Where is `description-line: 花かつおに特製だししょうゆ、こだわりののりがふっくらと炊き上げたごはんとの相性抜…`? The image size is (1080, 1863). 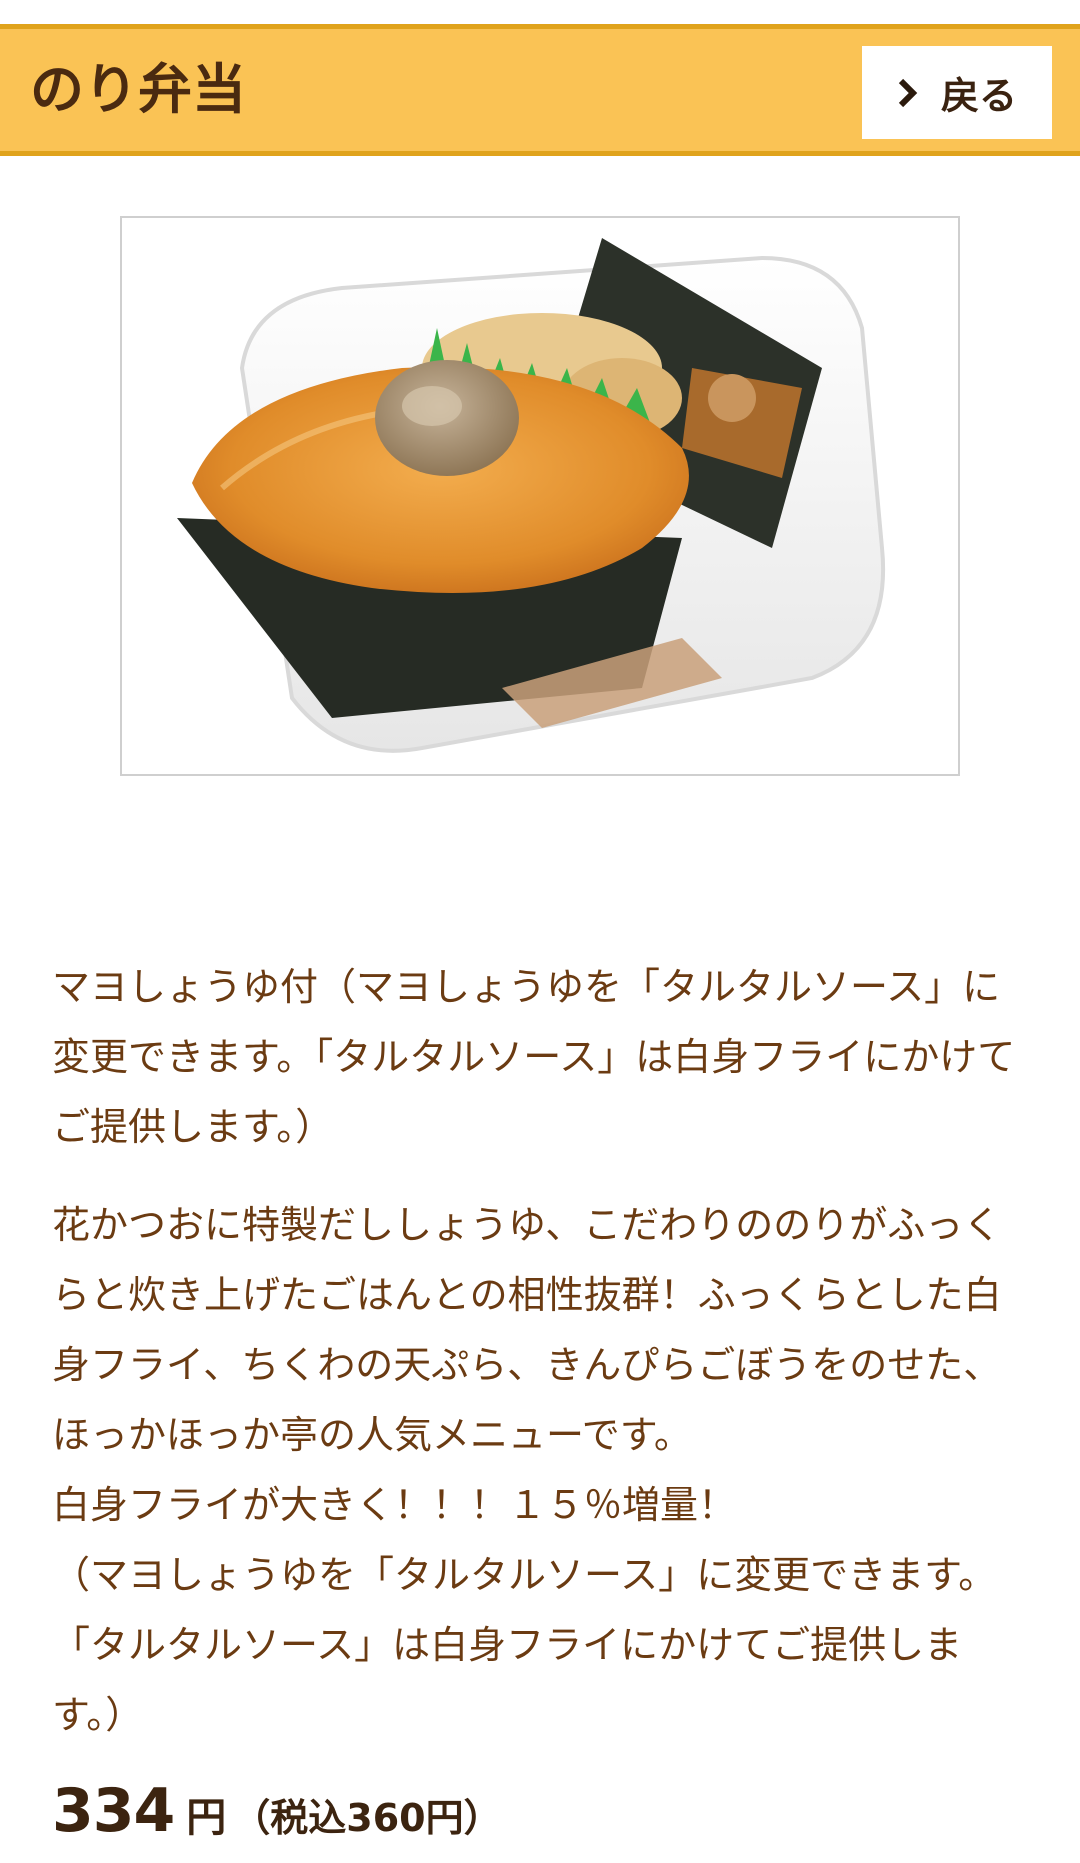
description-line: 花かつおに特製だししょうゆ、こだわりののりがふっくらと炊き上げたごはんとの相性抜… is located at coordinates (527, 1330).